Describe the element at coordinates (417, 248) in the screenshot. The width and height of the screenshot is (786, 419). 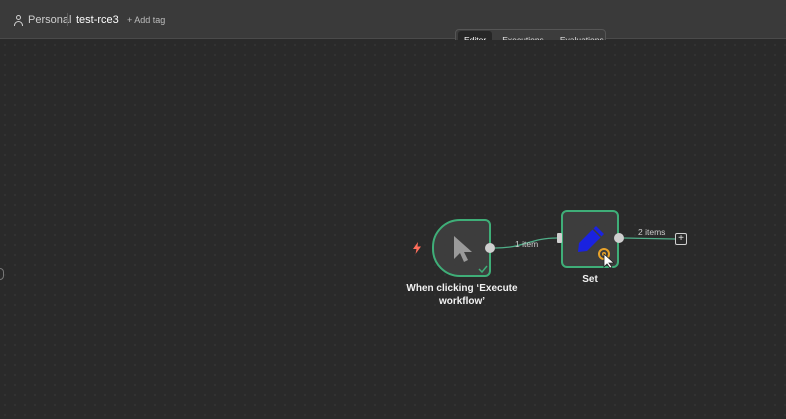
I see `trigger-bolt-icon` at that location.